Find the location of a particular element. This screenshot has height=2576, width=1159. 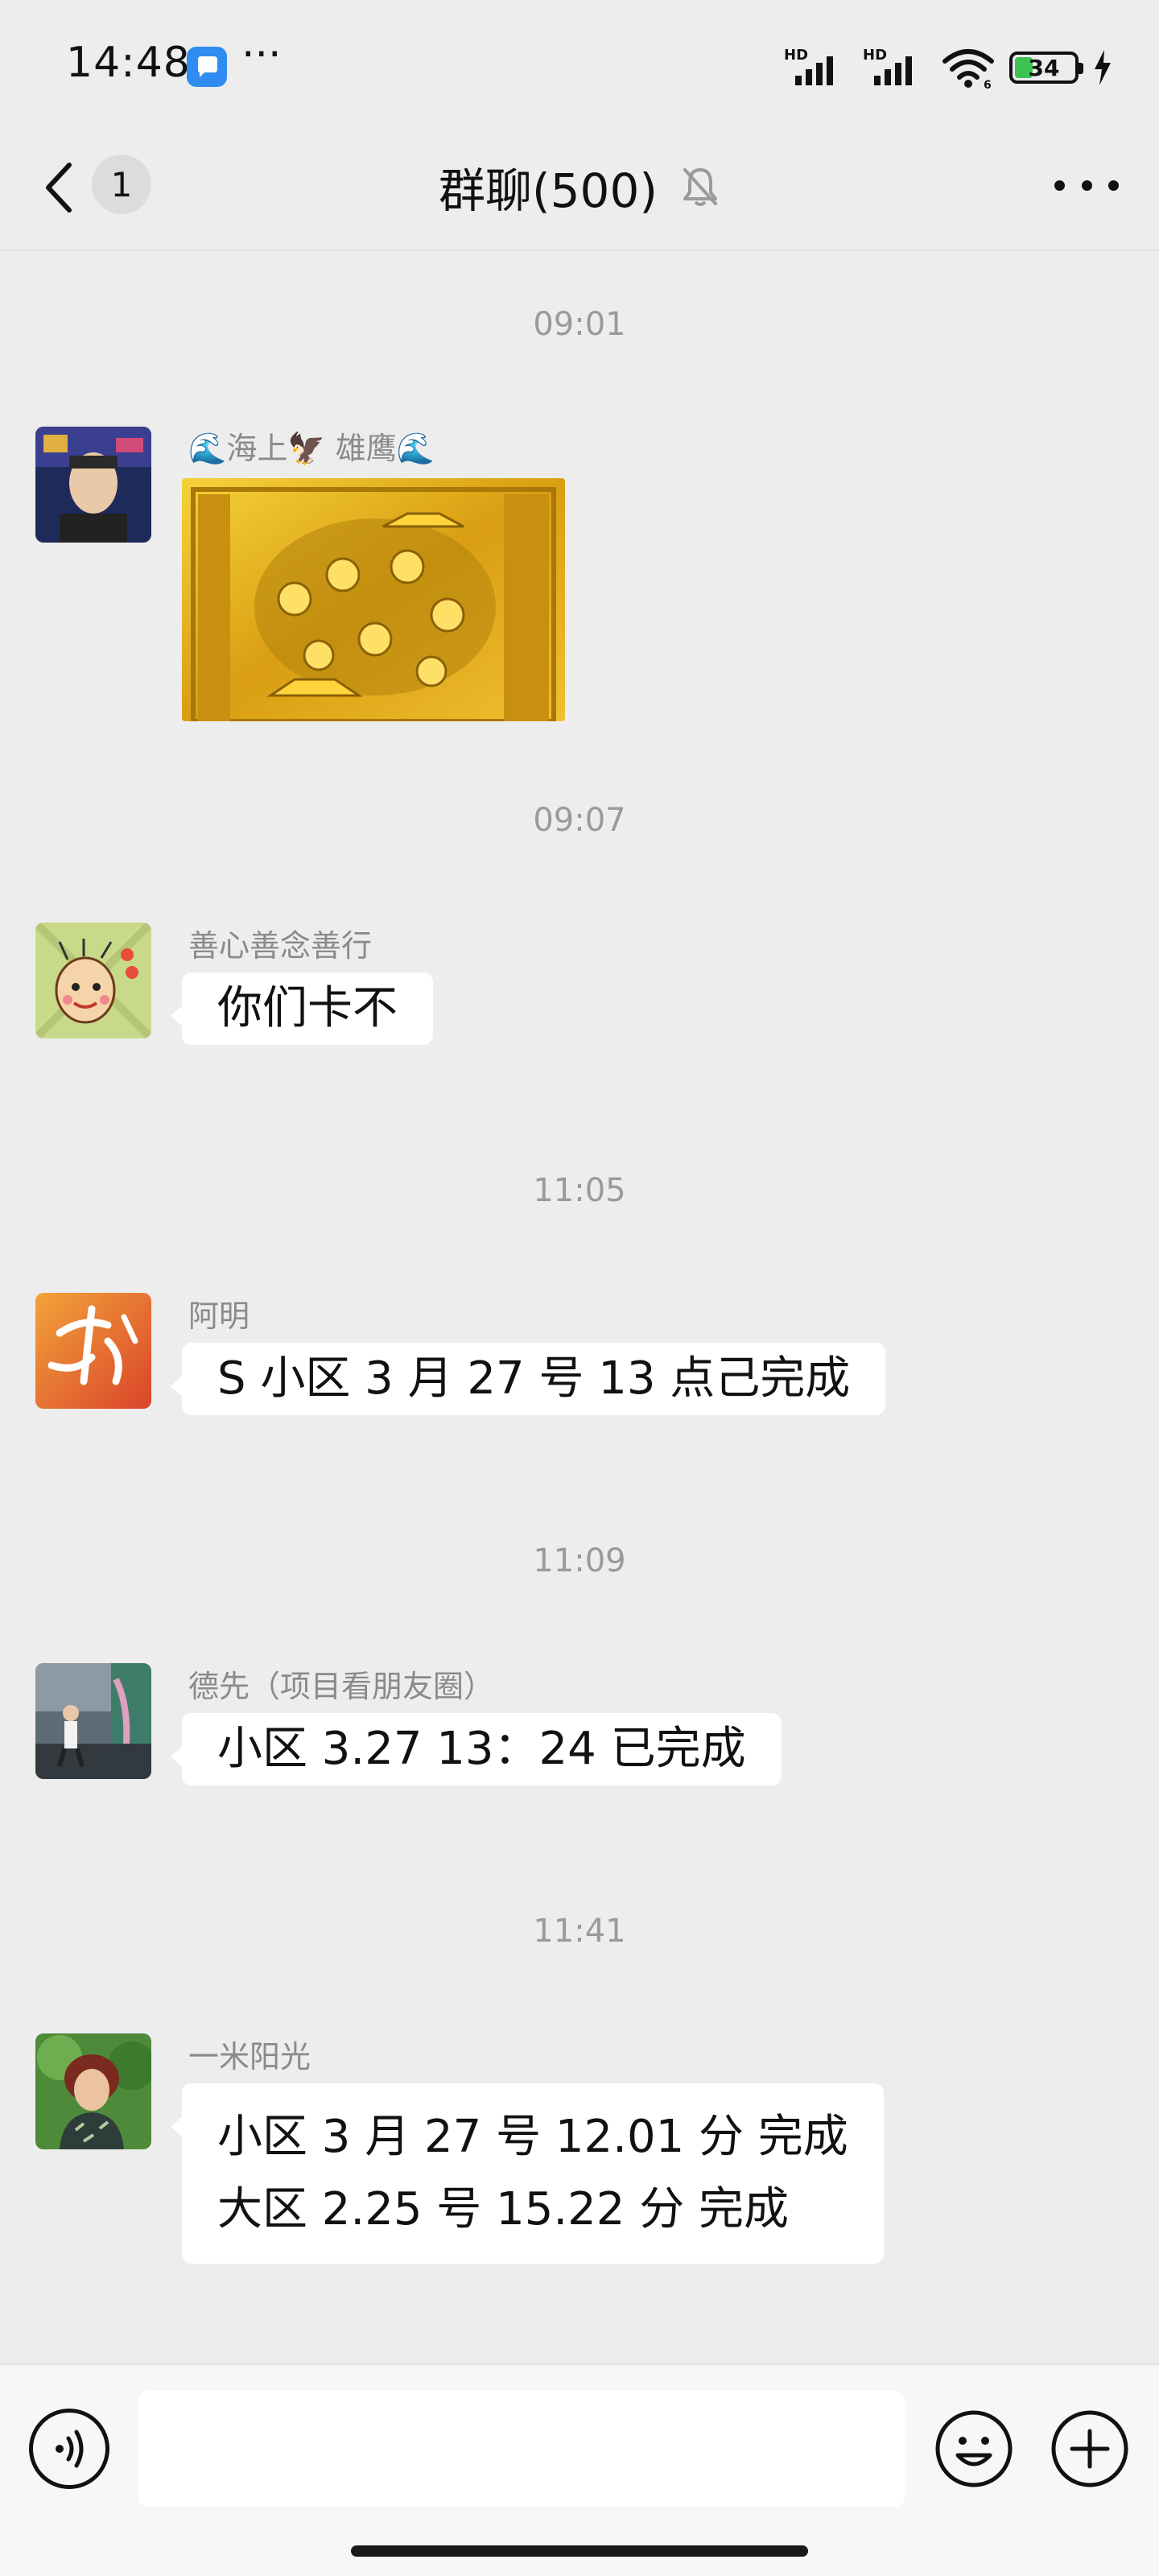

emoji-icon is located at coordinates (974, 2448).